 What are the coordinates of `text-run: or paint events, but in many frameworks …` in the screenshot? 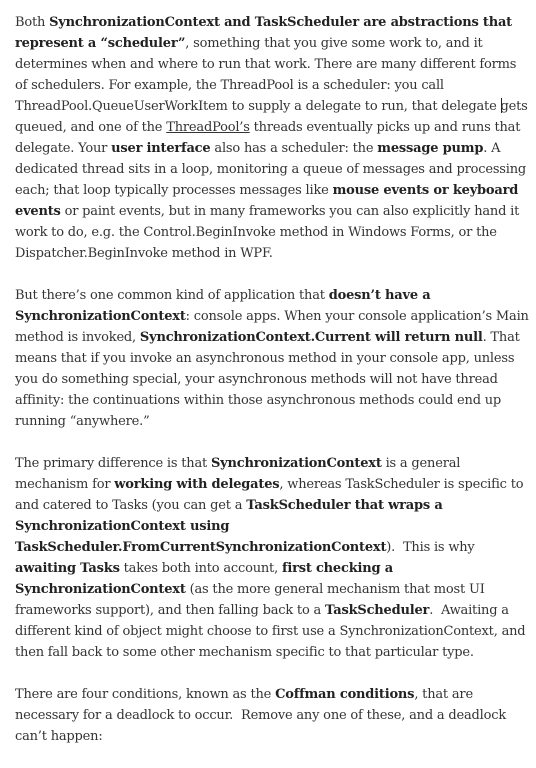 It's located at (267, 232).